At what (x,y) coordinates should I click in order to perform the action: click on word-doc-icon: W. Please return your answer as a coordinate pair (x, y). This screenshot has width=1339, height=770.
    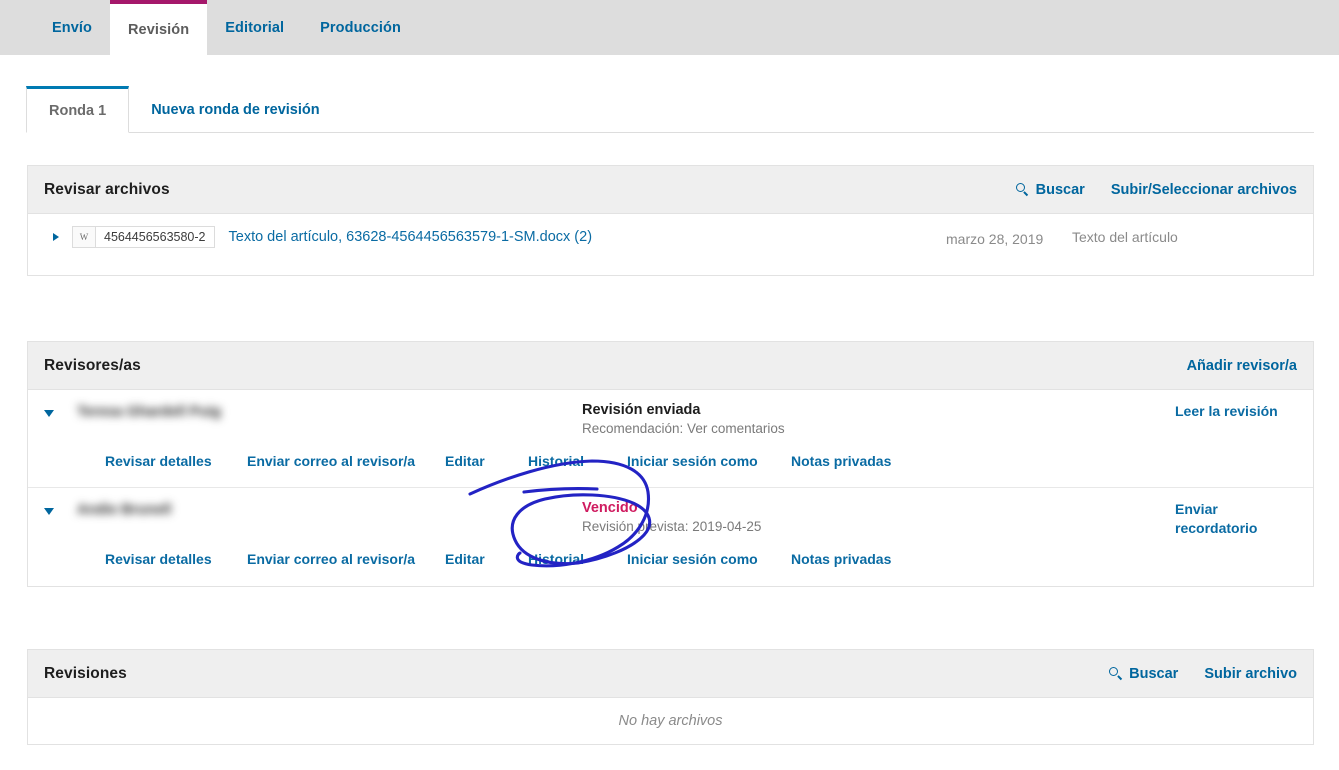
    Looking at the image, I should click on (84, 237).